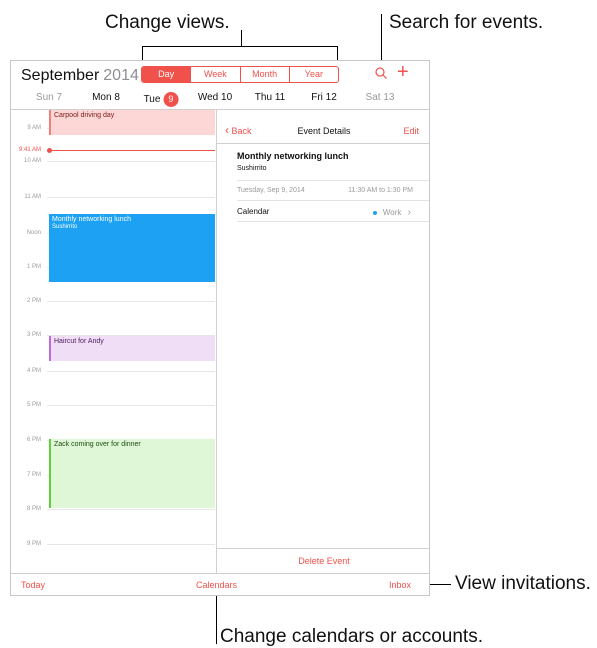  Describe the element at coordinates (323, 561) in the screenshot. I see `delete-event-button: Delete Event` at that location.